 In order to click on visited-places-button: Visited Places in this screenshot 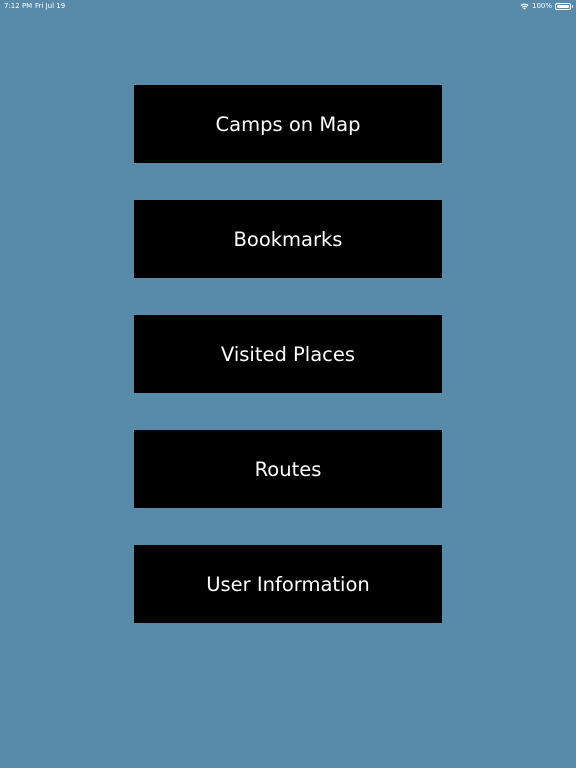, I will do `click(288, 354)`.